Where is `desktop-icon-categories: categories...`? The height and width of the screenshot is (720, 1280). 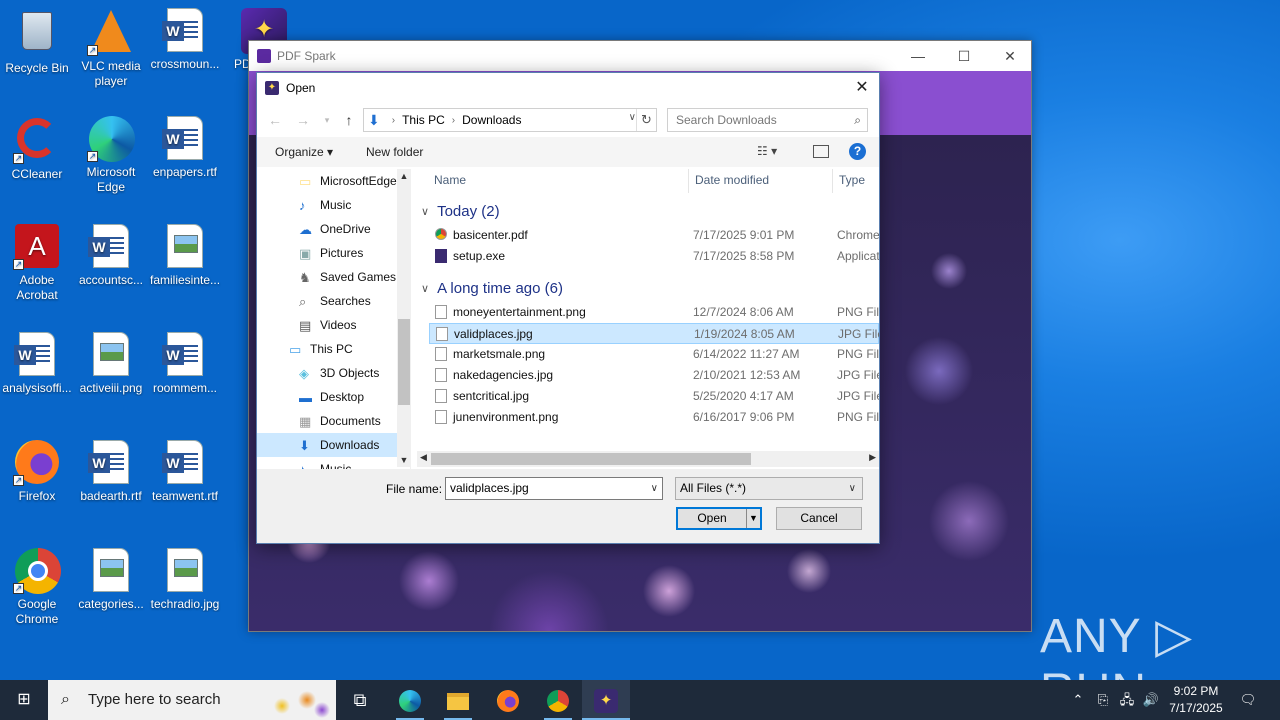 desktop-icon-categories: categories... is located at coordinates (111, 580).